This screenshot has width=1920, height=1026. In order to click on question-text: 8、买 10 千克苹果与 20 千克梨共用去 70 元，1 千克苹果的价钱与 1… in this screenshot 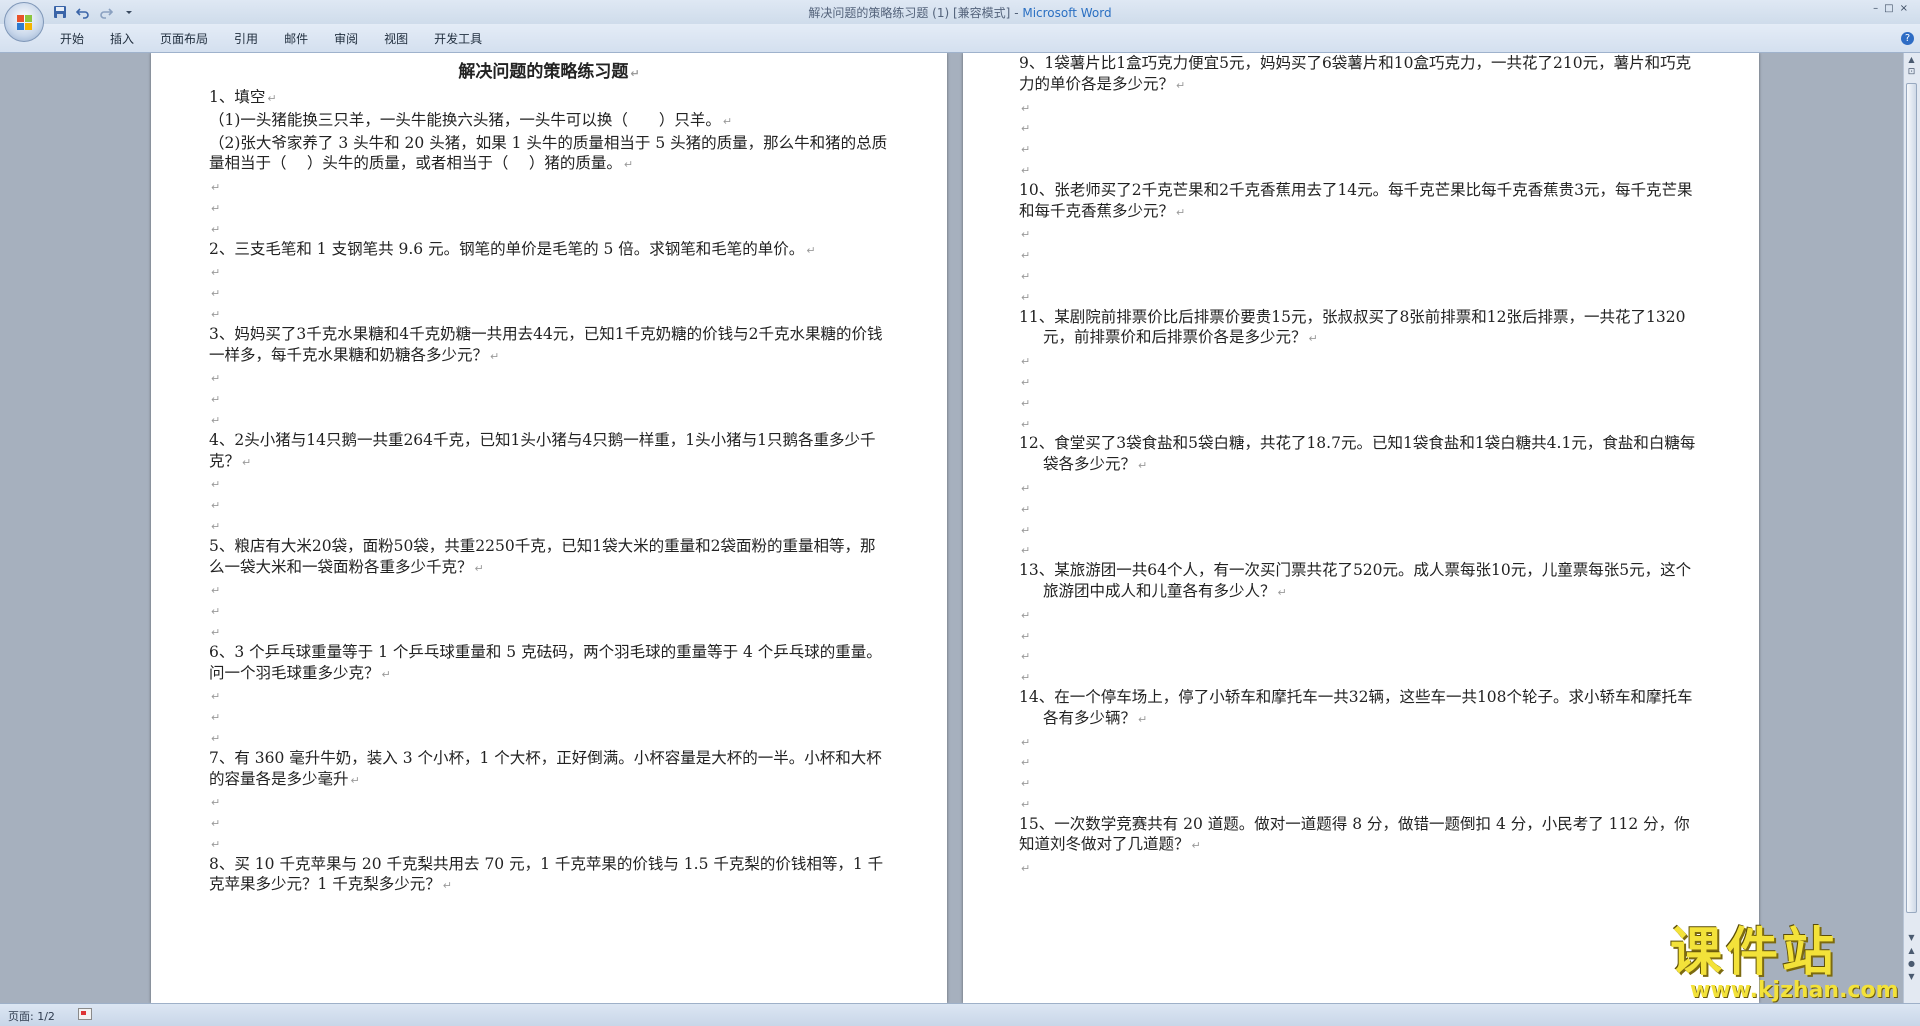, I will do `click(546, 874)`.